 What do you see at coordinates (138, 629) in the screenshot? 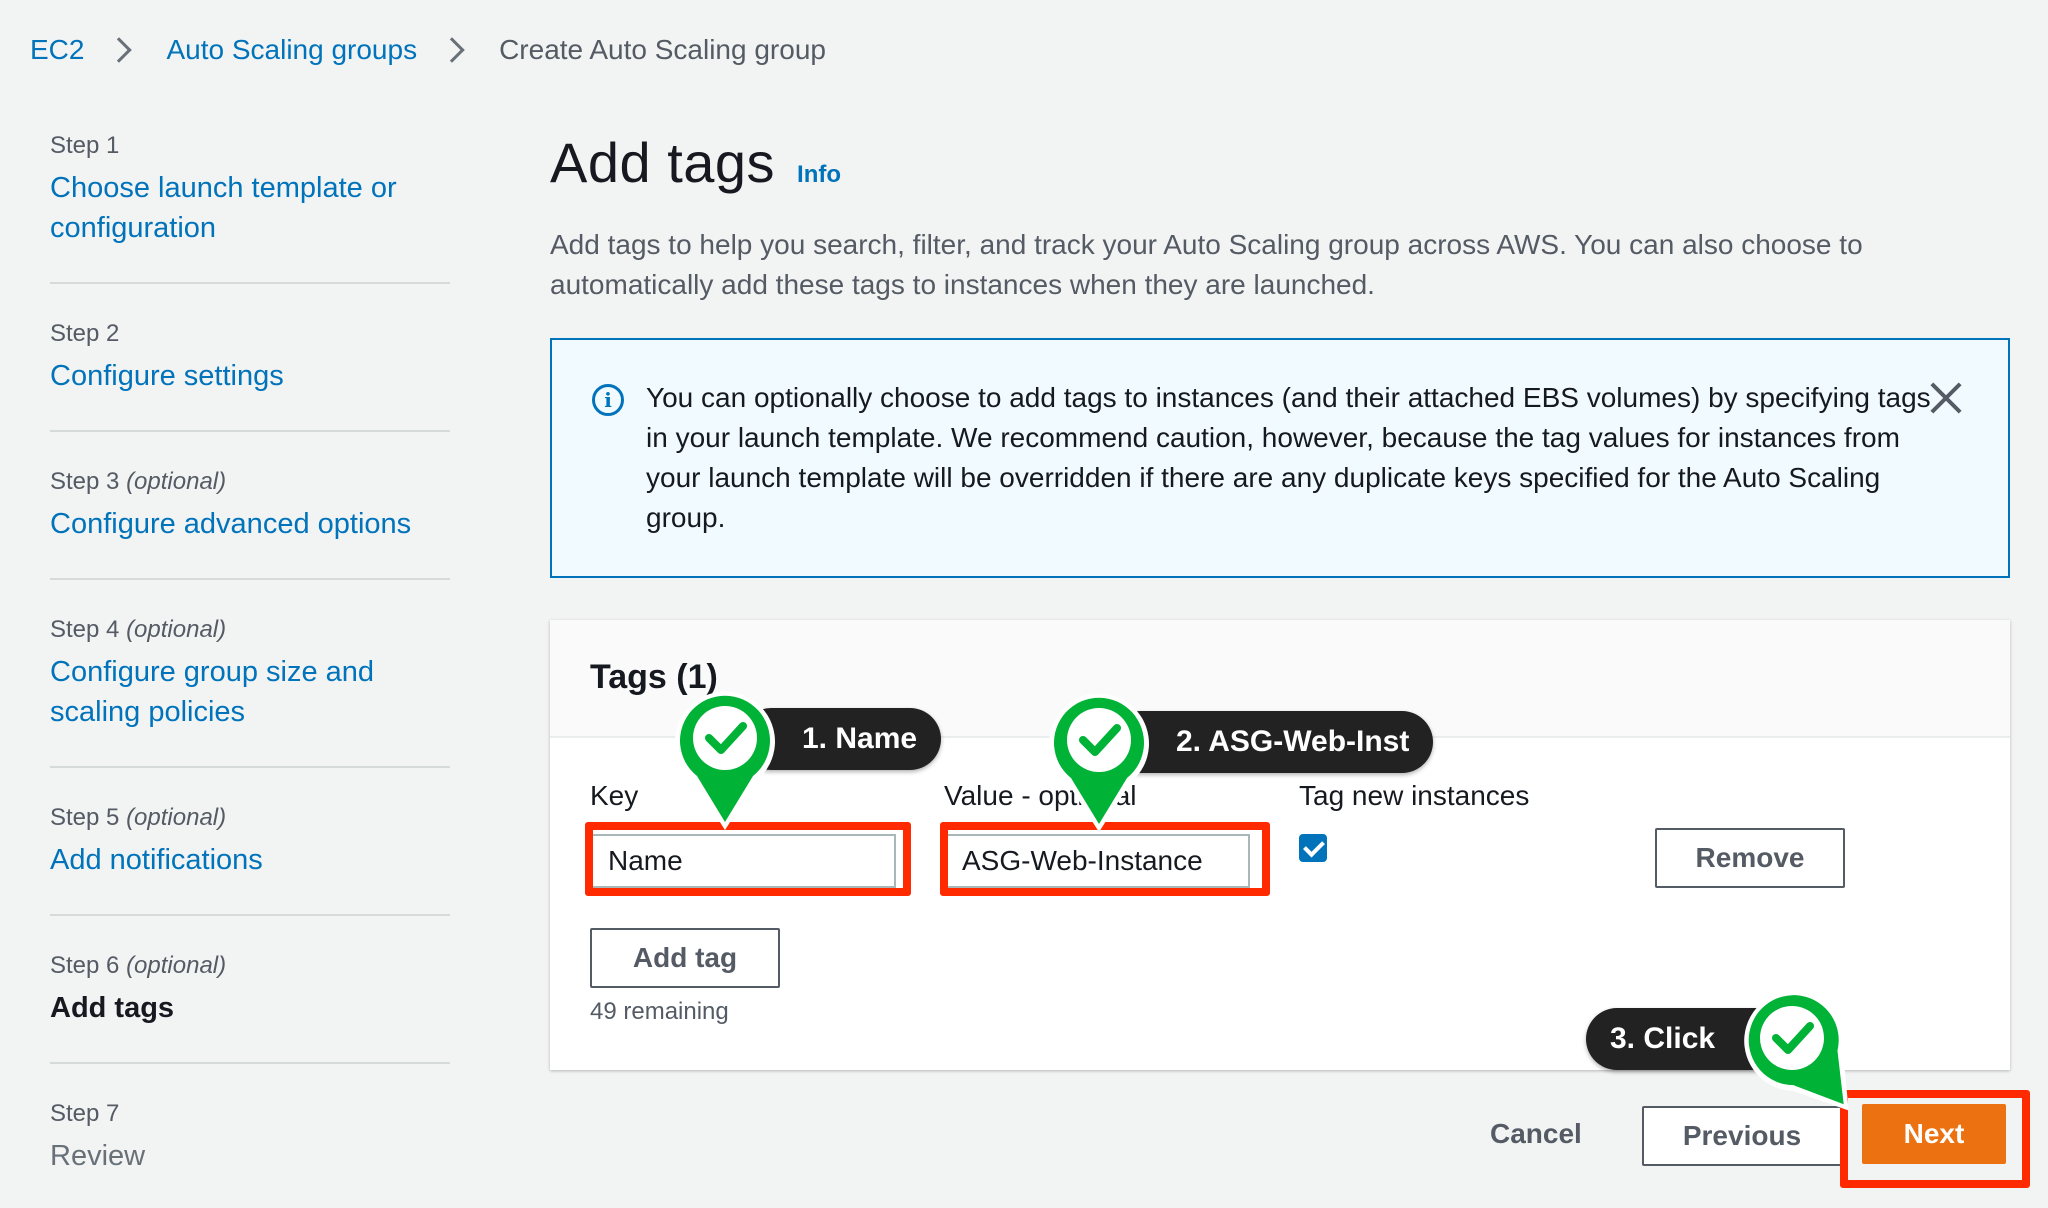
I see `step-number: Step 4 (optional)` at bounding box center [138, 629].